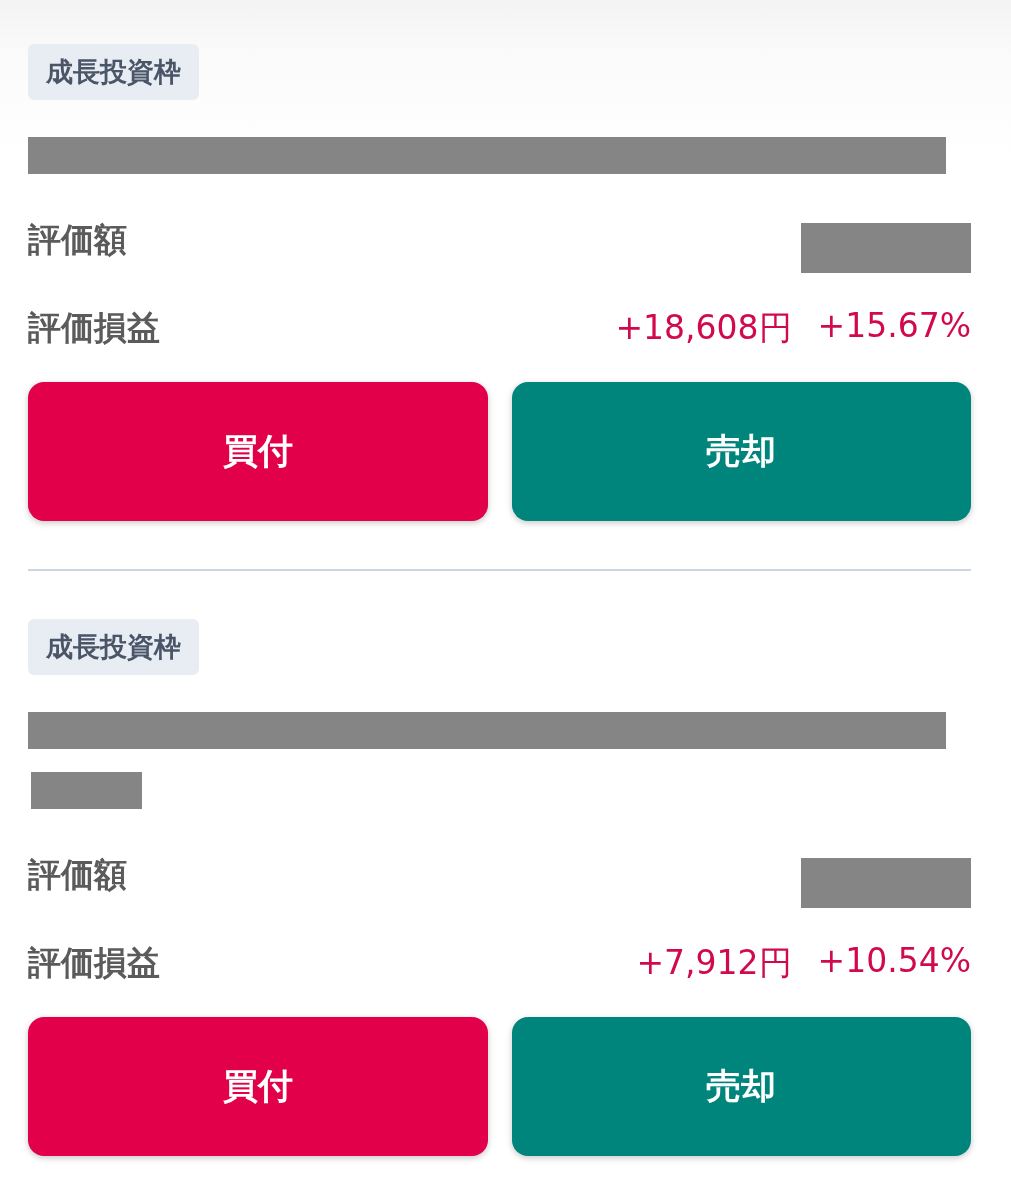 The height and width of the screenshot is (1200, 1011). What do you see at coordinates (894, 961) in the screenshot?
I see `profit-percent: +10.54%` at bounding box center [894, 961].